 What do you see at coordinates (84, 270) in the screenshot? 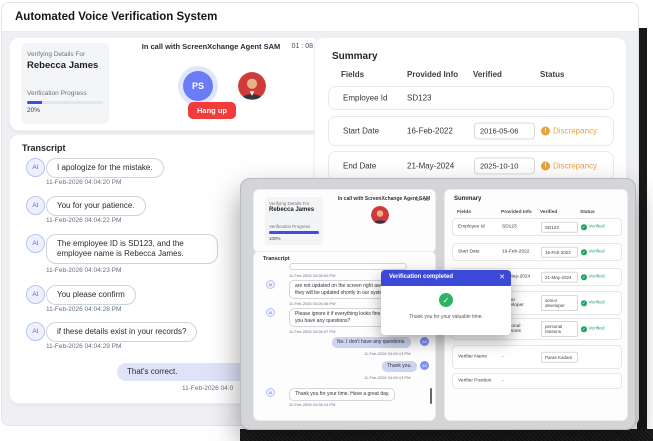
I see `message-timestamp: 11-Feb-2026 04:04:23 PM` at bounding box center [84, 270].